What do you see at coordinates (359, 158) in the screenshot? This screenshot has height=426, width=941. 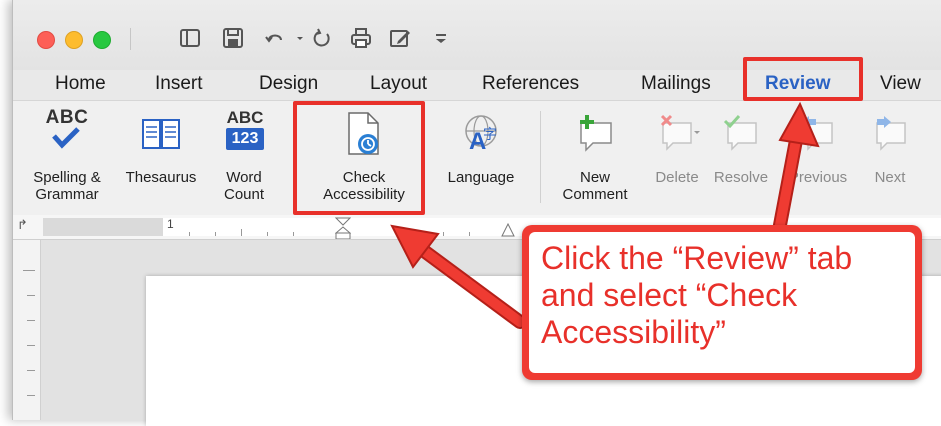 I see `check-accessibility-highlight` at bounding box center [359, 158].